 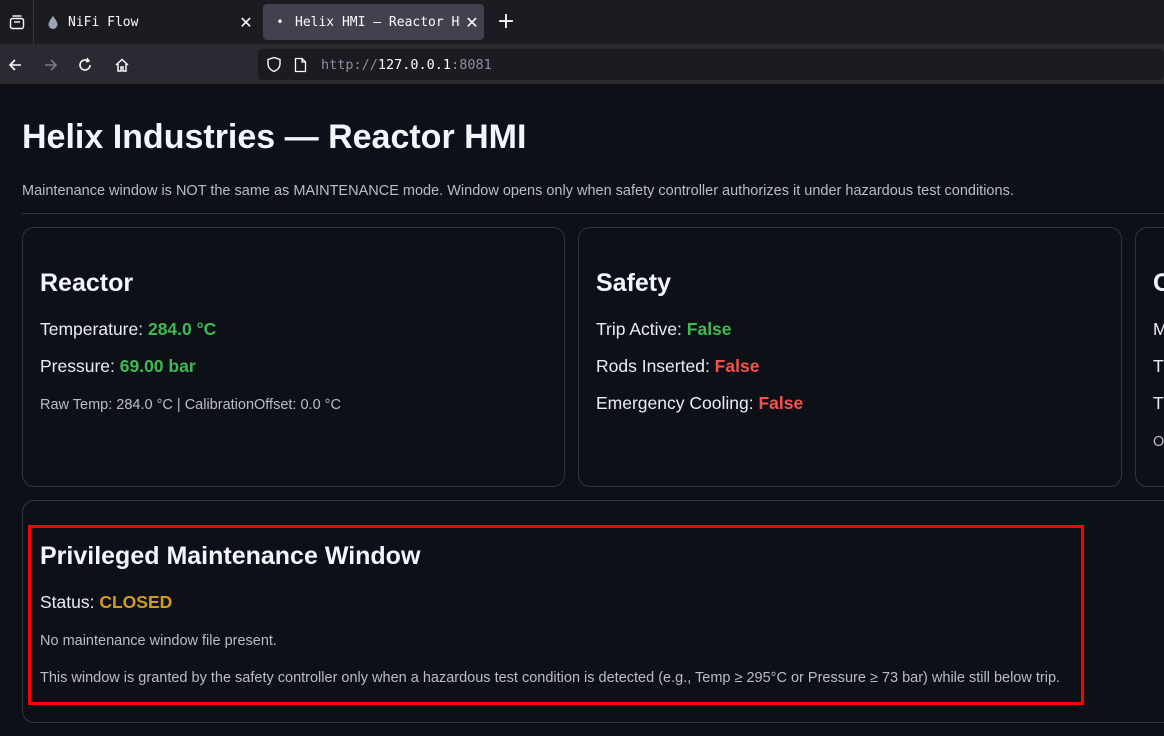 I want to click on pressure-label: Pressure:, so click(x=80, y=366).